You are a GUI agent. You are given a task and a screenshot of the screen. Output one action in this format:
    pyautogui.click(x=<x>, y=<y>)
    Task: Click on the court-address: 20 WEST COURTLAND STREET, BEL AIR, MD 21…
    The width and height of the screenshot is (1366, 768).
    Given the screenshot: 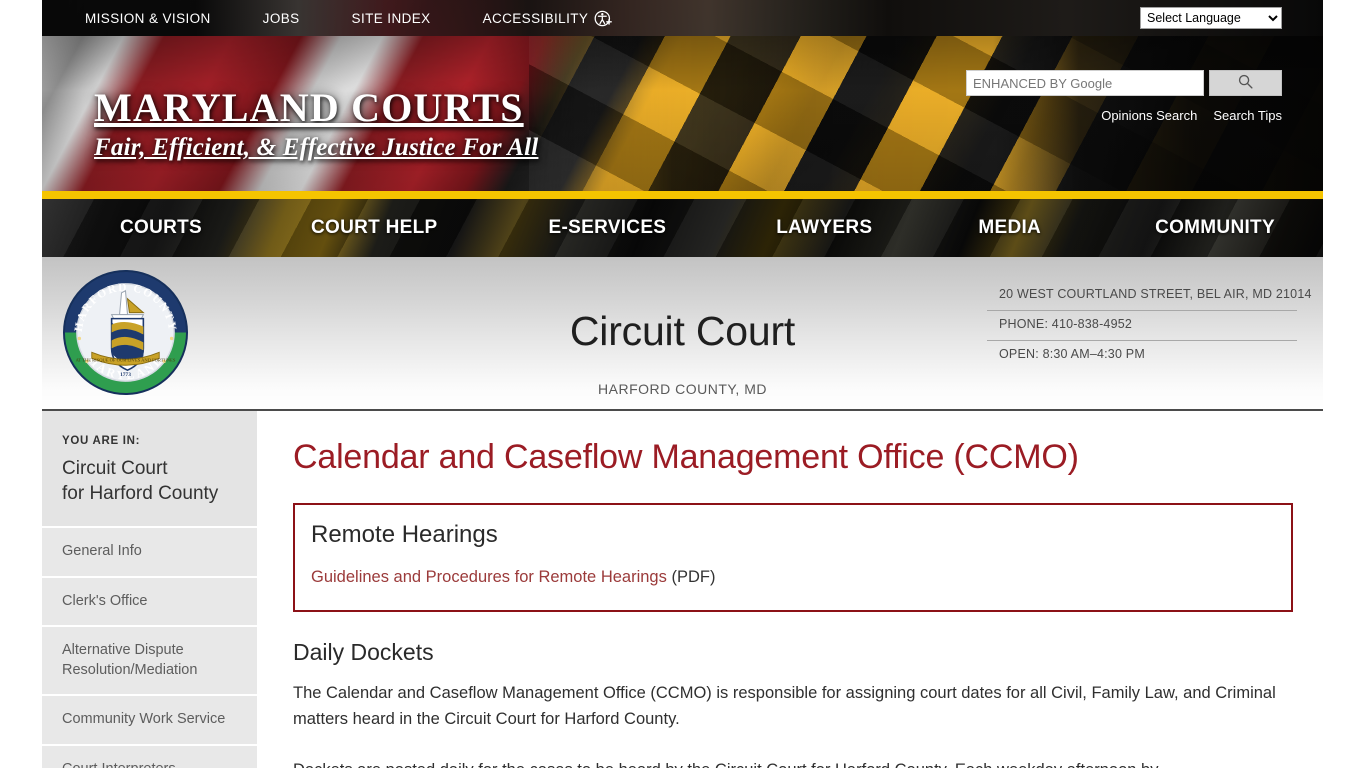 What is the action you would take?
    pyautogui.click(x=1149, y=296)
    